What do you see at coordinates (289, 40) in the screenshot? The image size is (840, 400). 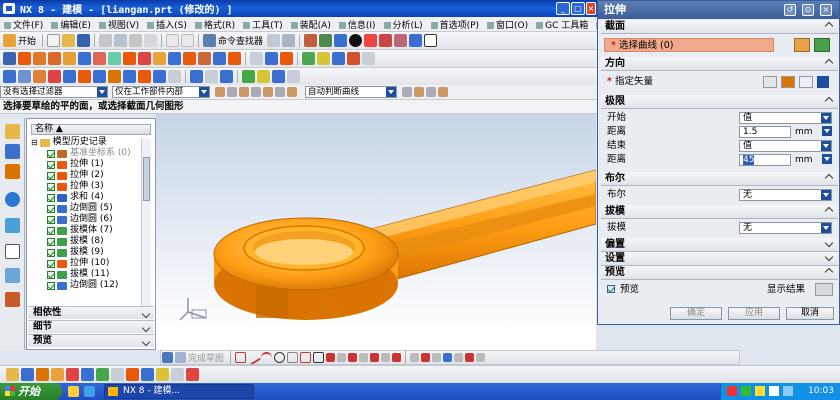 I see `tool-icon` at bounding box center [289, 40].